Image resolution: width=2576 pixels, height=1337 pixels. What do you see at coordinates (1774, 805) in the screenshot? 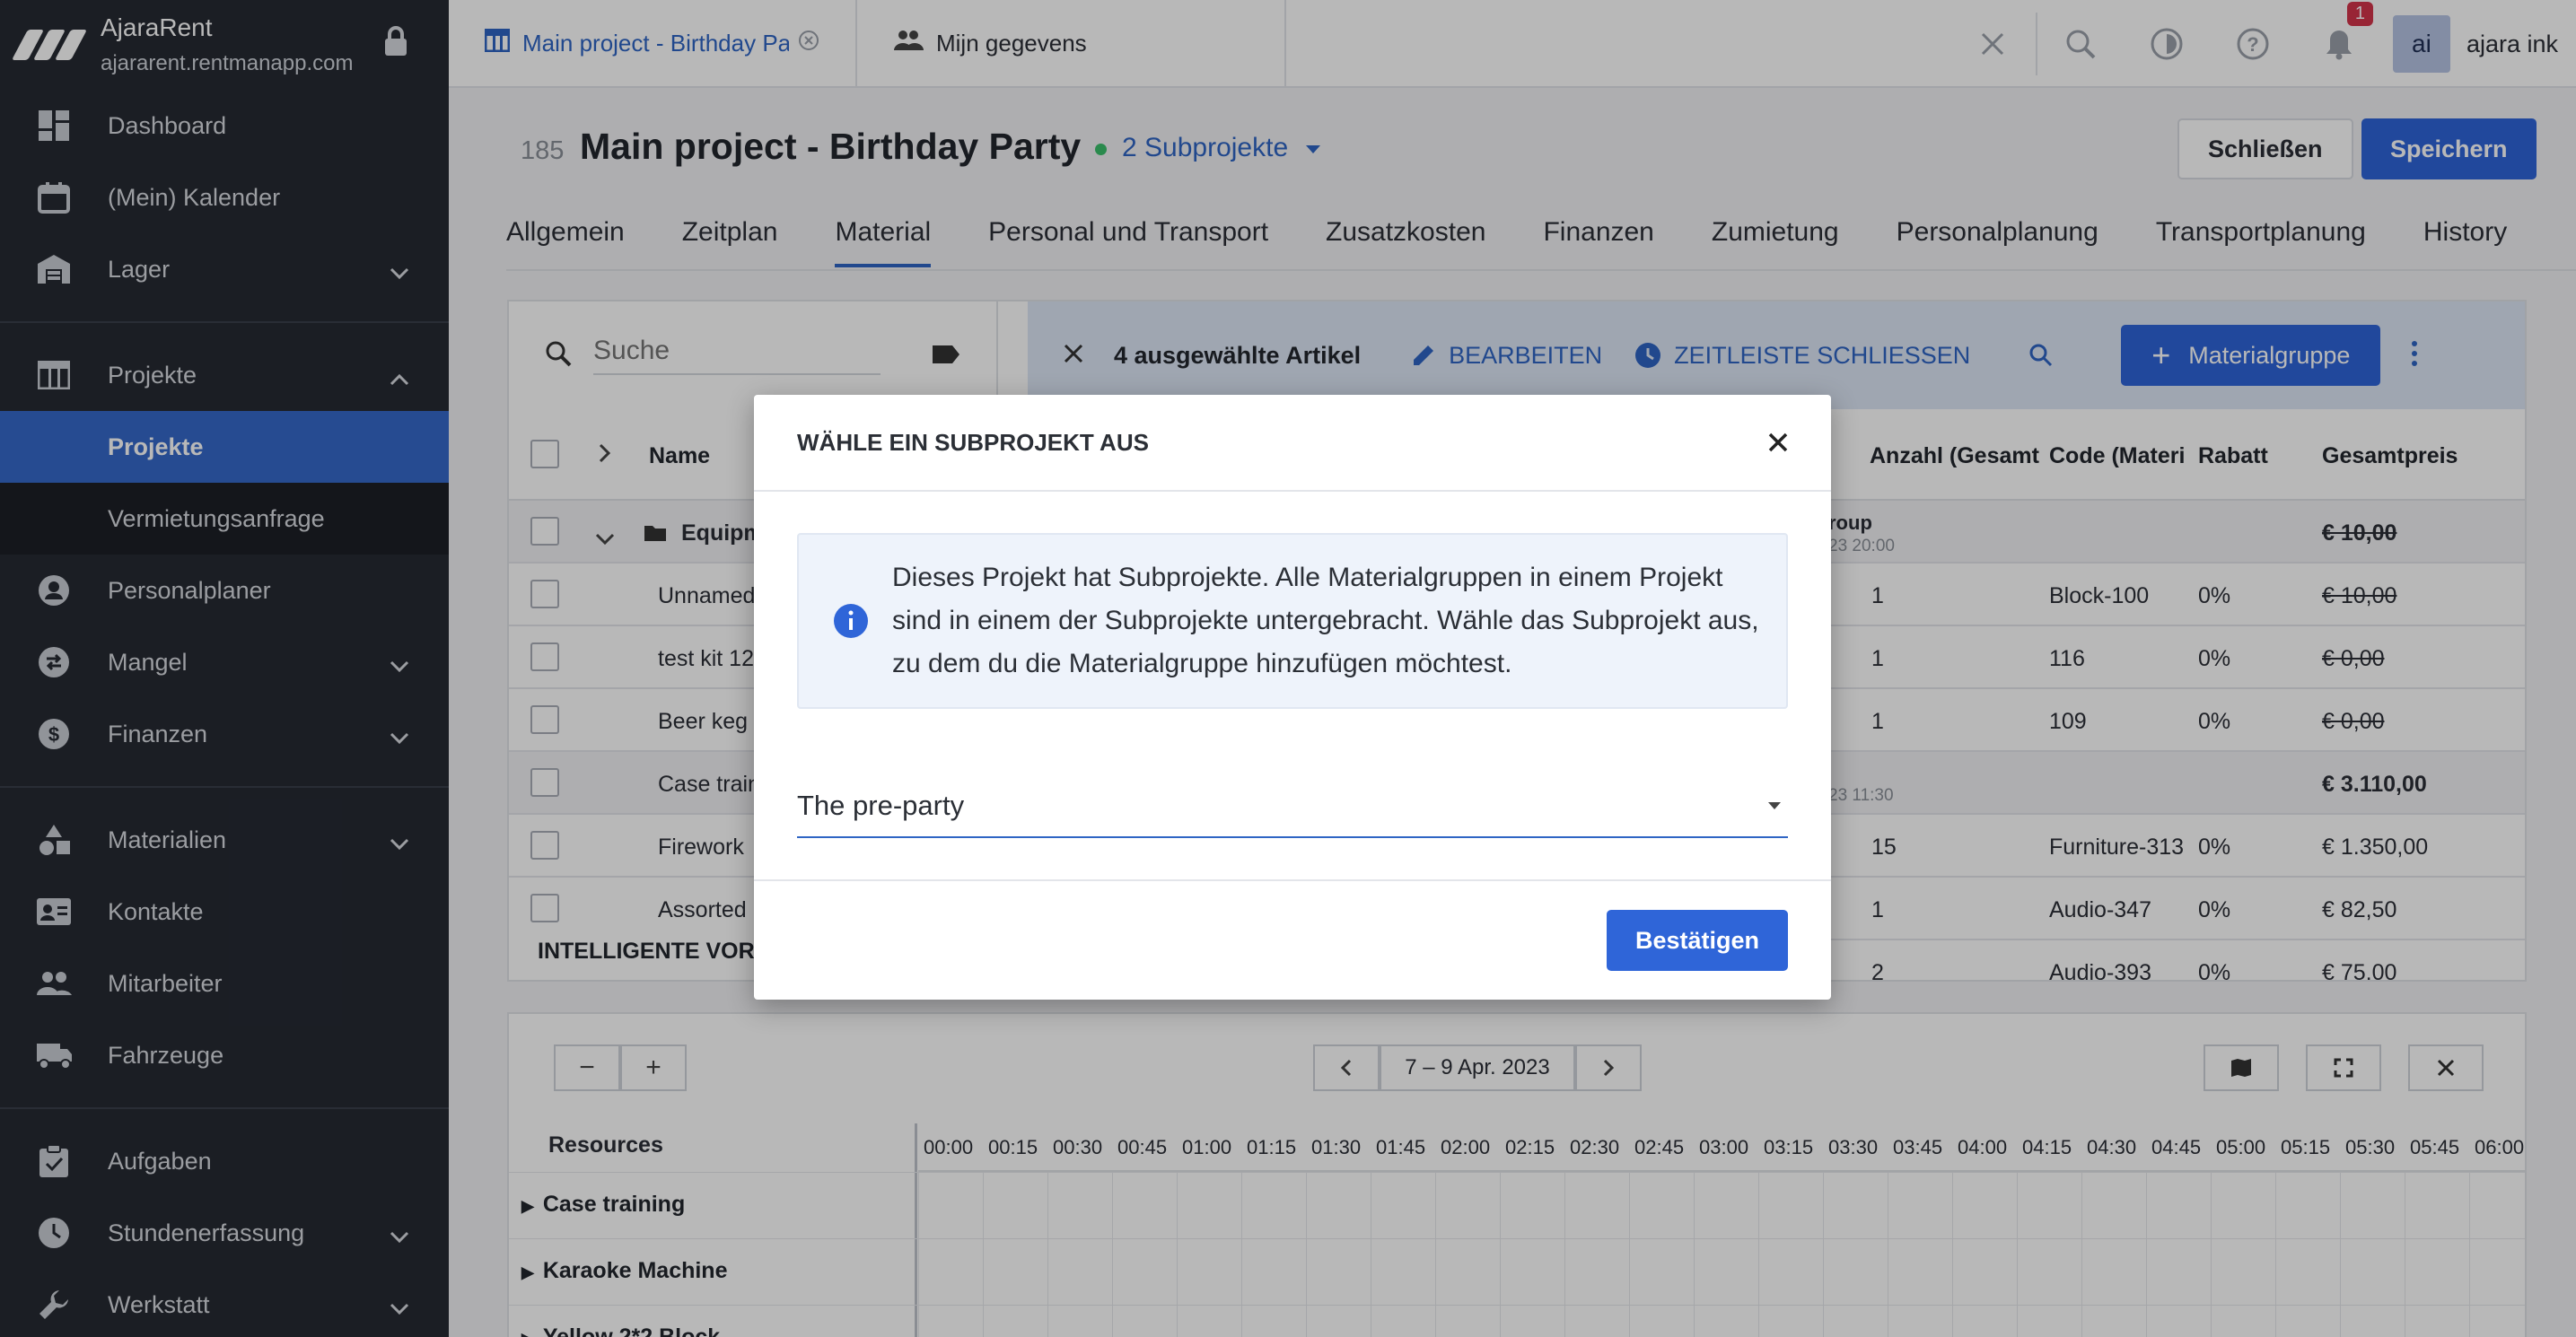
I see `caret-down-icon` at bounding box center [1774, 805].